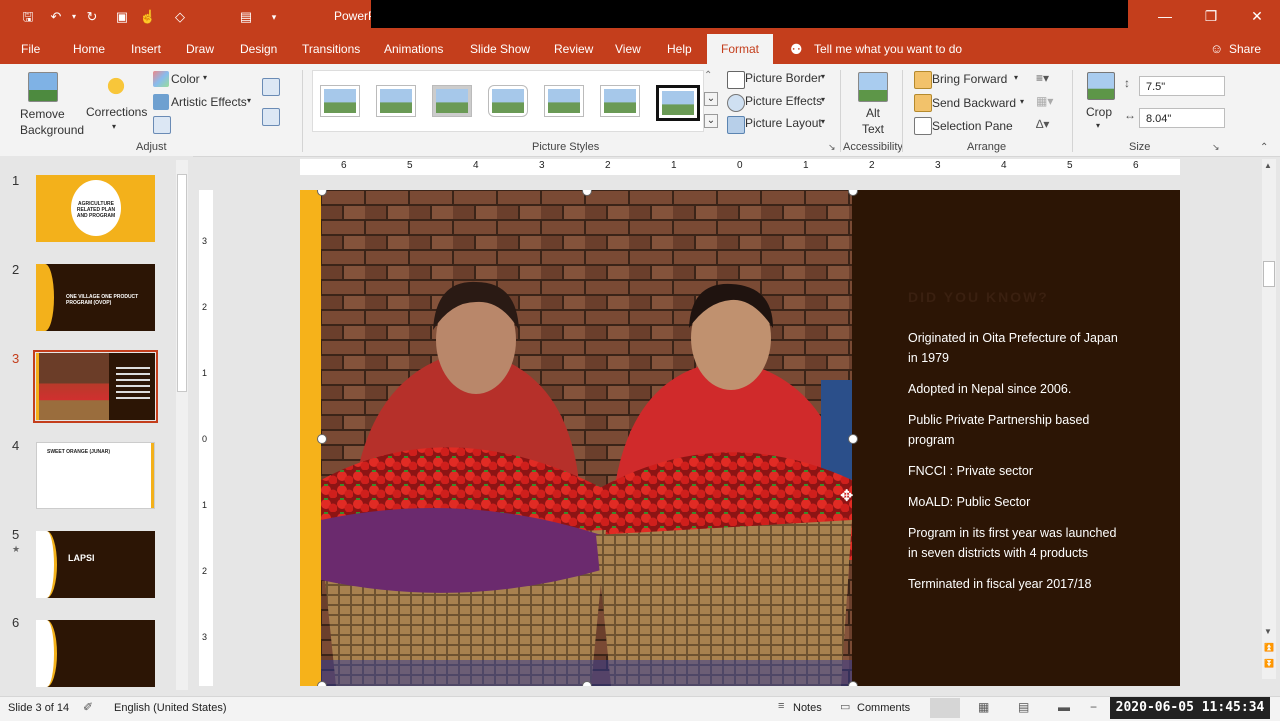  Describe the element at coordinates (823, 121) in the screenshot. I see `picture-layout-dropdown-icon: ▾` at that location.